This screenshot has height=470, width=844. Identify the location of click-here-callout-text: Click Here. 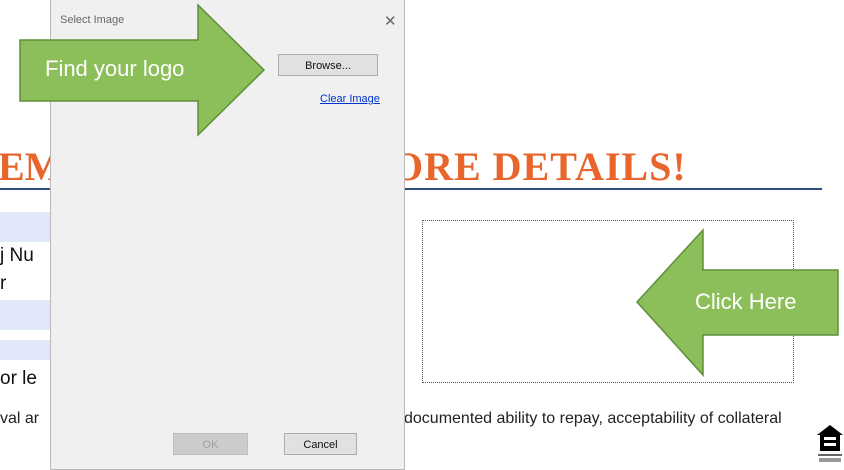
(746, 301).